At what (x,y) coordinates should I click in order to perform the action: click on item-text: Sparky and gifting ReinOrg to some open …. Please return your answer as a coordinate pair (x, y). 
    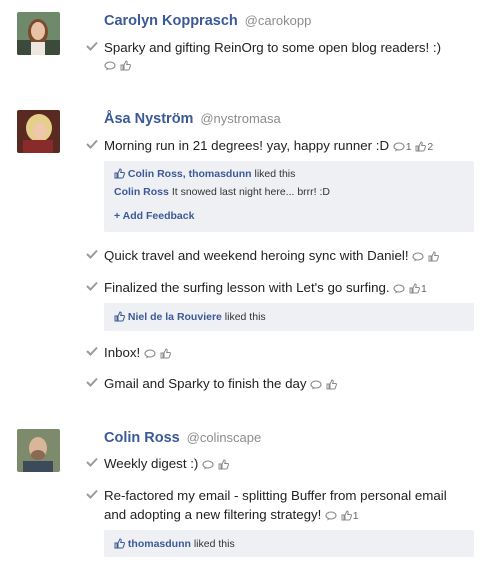
    Looking at the image, I should click on (273, 47).